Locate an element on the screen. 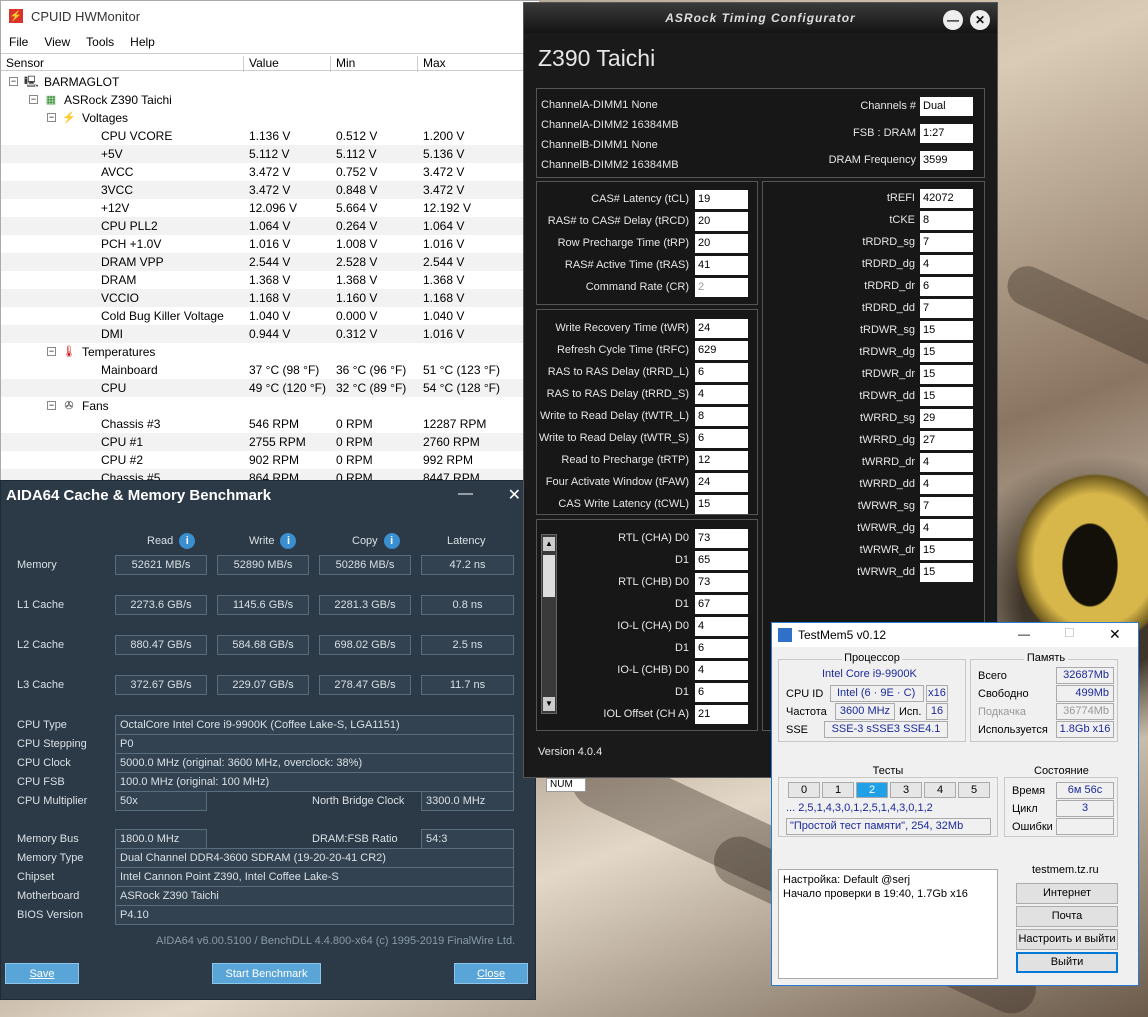  timing-value: 2 is located at coordinates (721, 287).